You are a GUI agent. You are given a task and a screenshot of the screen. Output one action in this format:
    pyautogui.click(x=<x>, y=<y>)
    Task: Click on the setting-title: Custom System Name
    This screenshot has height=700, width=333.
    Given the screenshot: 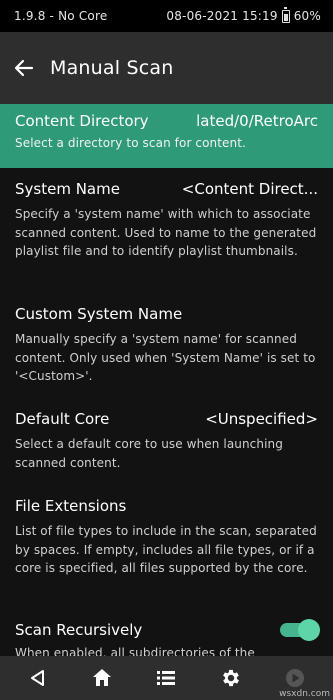 What is the action you would take?
    pyautogui.click(x=99, y=314)
    